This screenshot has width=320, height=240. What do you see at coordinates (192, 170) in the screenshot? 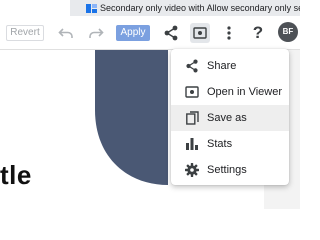
I see `gear-icon` at bounding box center [192, 170].